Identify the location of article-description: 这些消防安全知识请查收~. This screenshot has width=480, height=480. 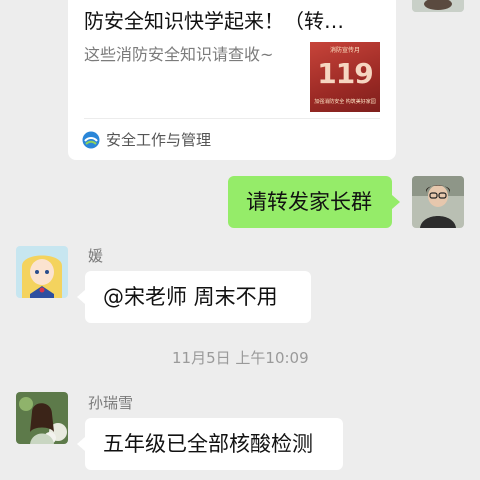
(179, 54).